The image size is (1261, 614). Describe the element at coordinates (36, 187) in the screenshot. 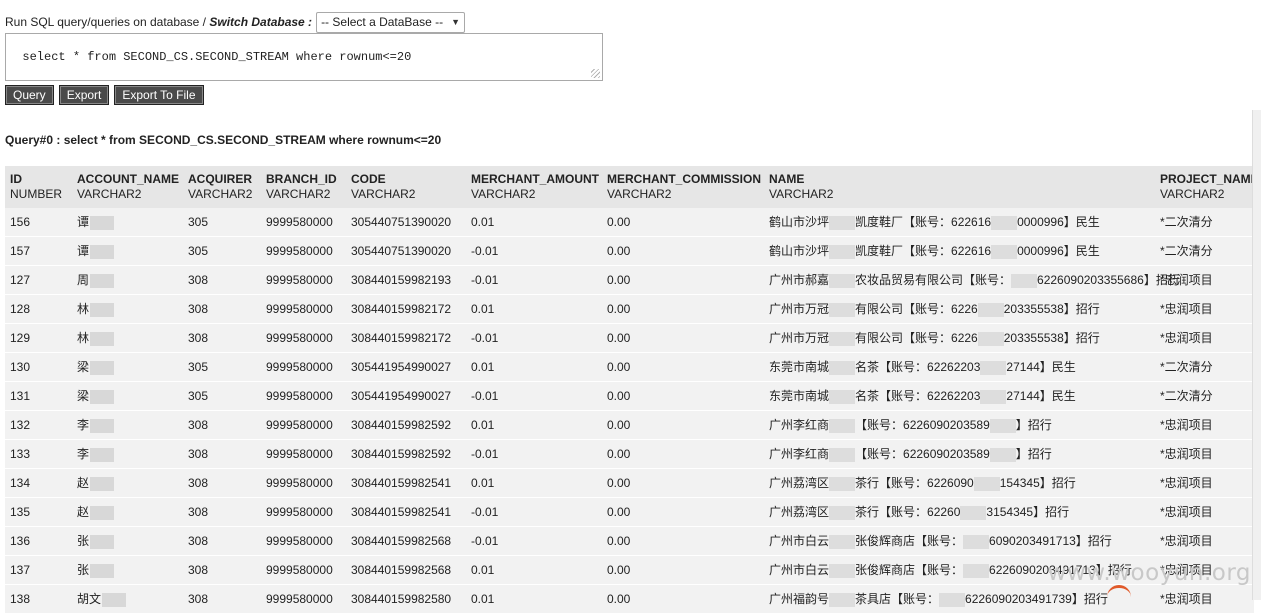

I see `column-header-id: ID NUMBER` at that location.